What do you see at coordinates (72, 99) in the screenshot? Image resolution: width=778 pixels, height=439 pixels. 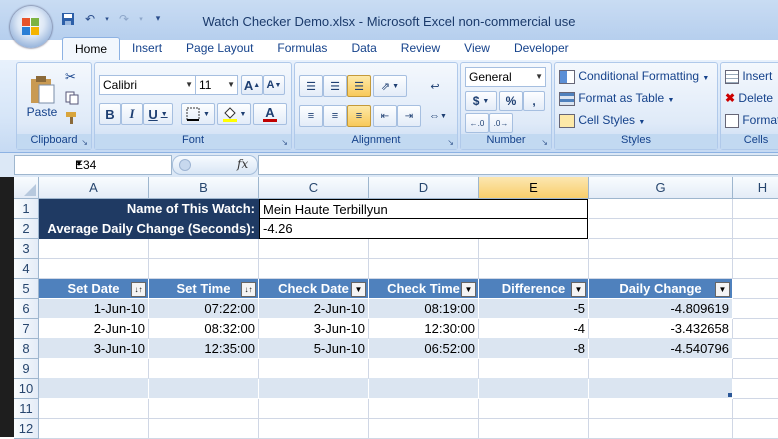 I see `copy-icon` at bounding box center [72, 99].